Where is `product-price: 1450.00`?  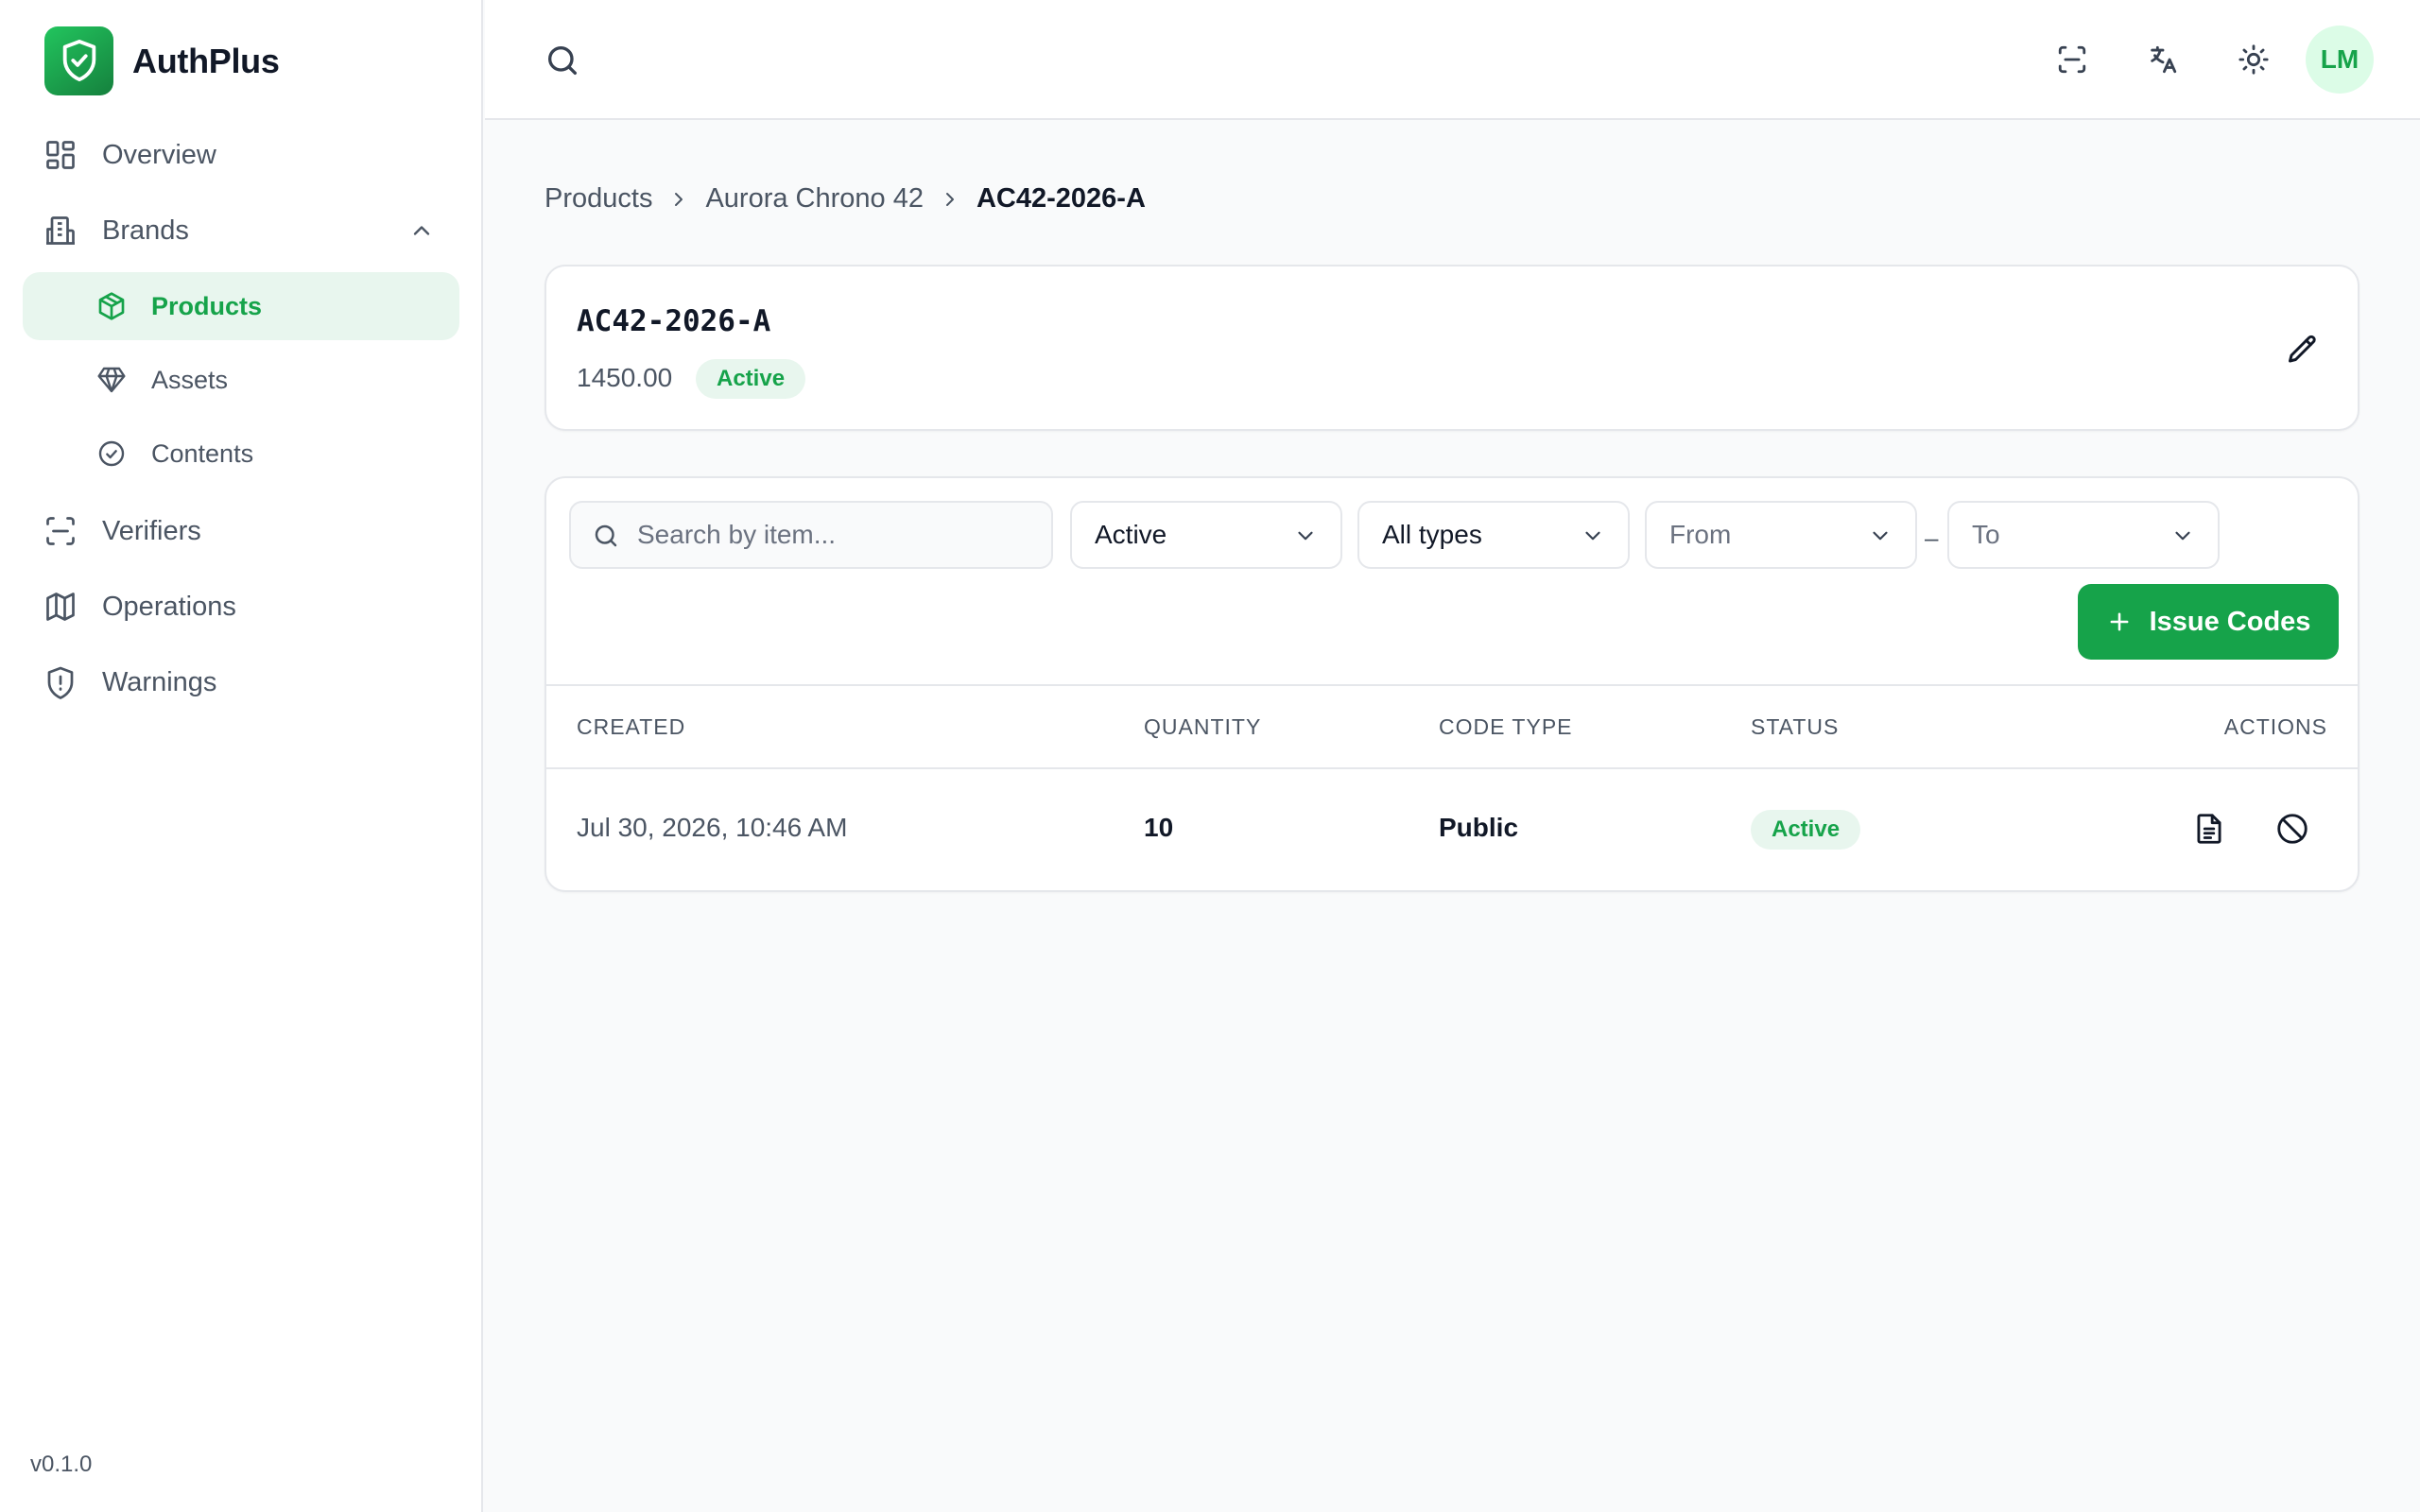 product-price: 1450.00 is located at coordinates (625, 377).